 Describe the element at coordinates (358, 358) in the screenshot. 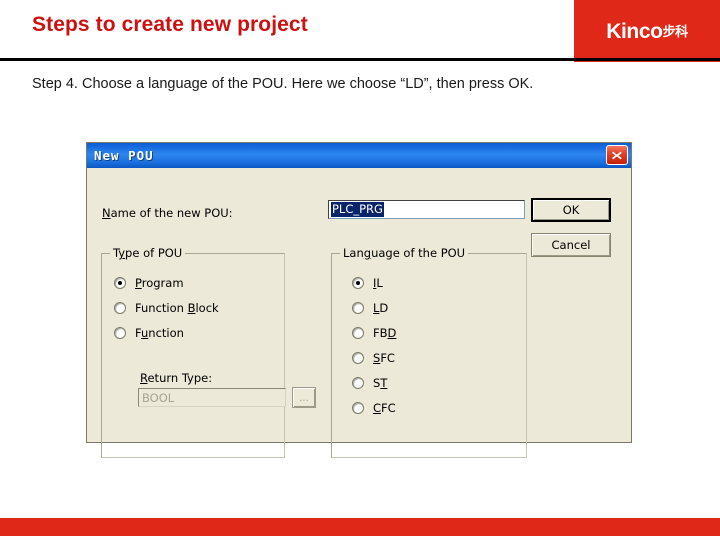

I see `radio-language-sfc-indicator` at that location.